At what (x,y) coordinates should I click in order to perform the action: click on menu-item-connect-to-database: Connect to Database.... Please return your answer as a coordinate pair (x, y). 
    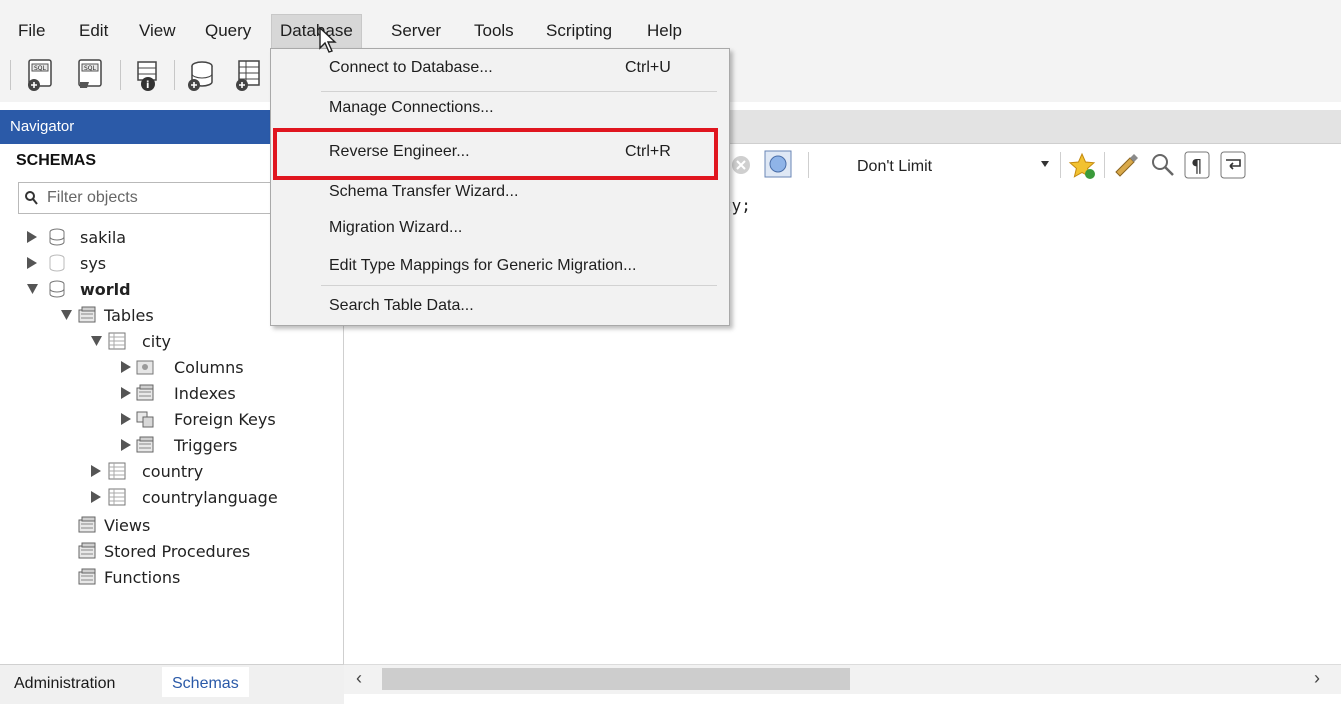
    Looking at the image, I should click on (411, 68).